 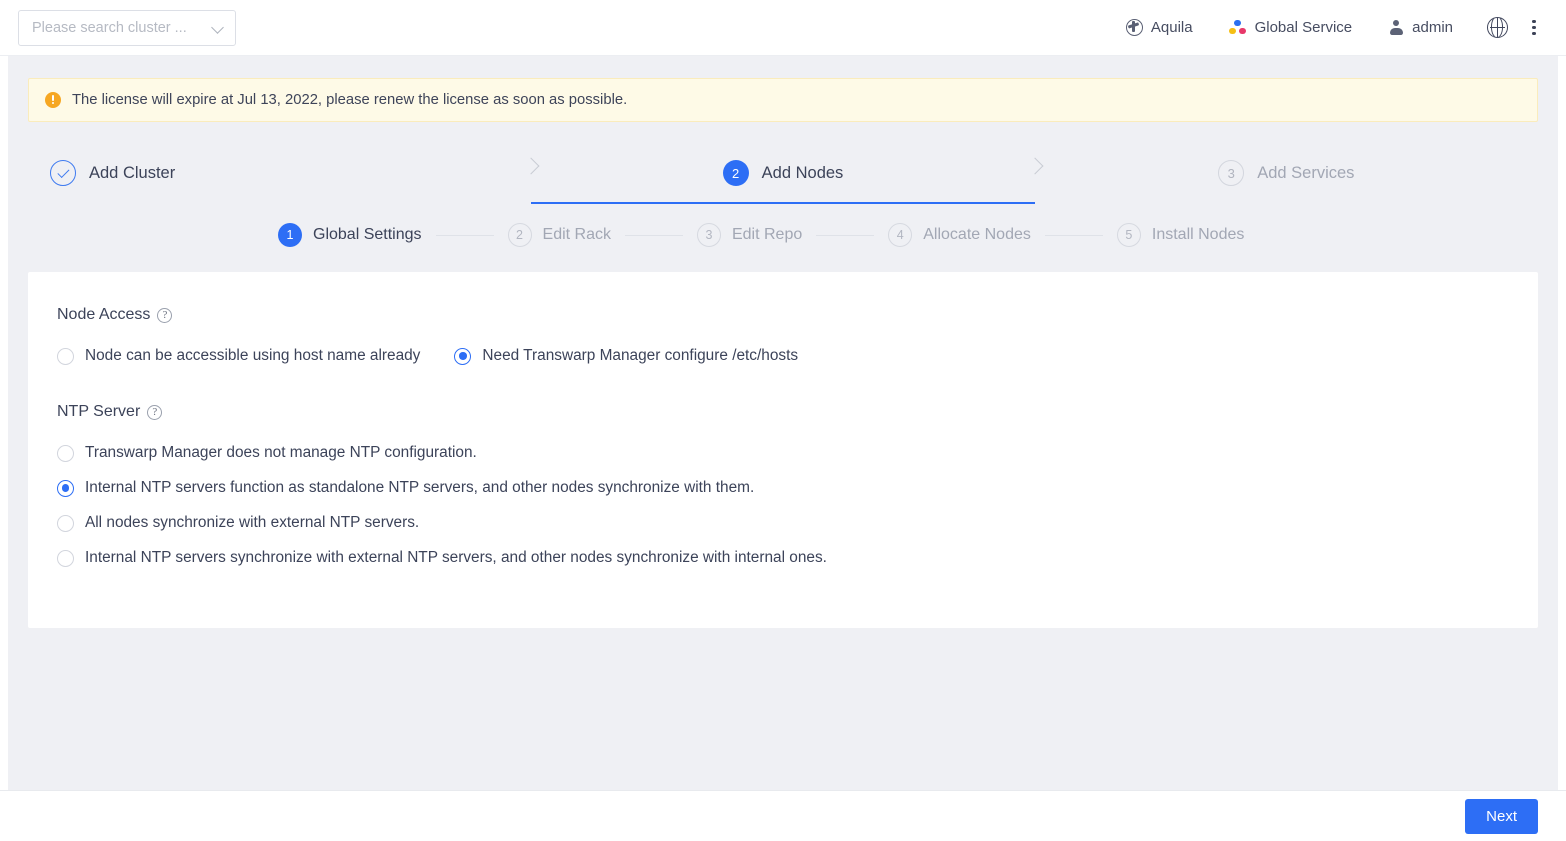 I want to click on substep-install-nodes-label: Install Nodes, so click(x=1198, y=234).